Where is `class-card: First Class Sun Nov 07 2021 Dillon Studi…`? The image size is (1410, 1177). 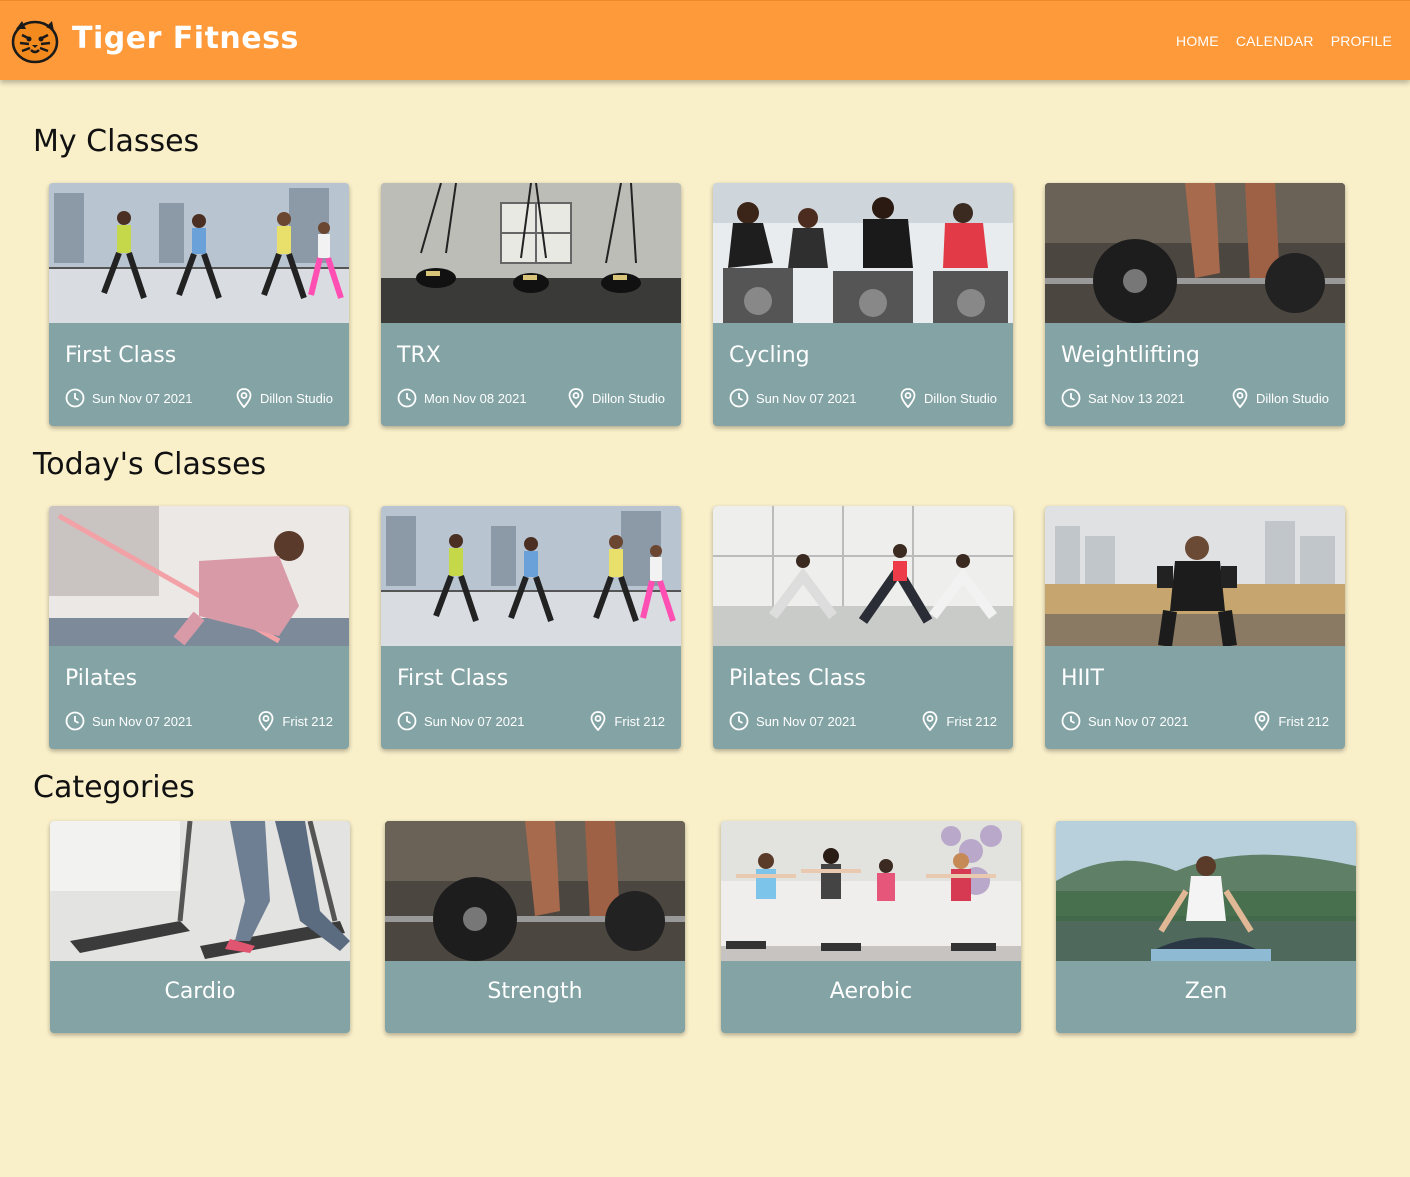
class-card: First Class Sun Nov 07 2021 Dillon Studi… is located at coordinates (199, 304).